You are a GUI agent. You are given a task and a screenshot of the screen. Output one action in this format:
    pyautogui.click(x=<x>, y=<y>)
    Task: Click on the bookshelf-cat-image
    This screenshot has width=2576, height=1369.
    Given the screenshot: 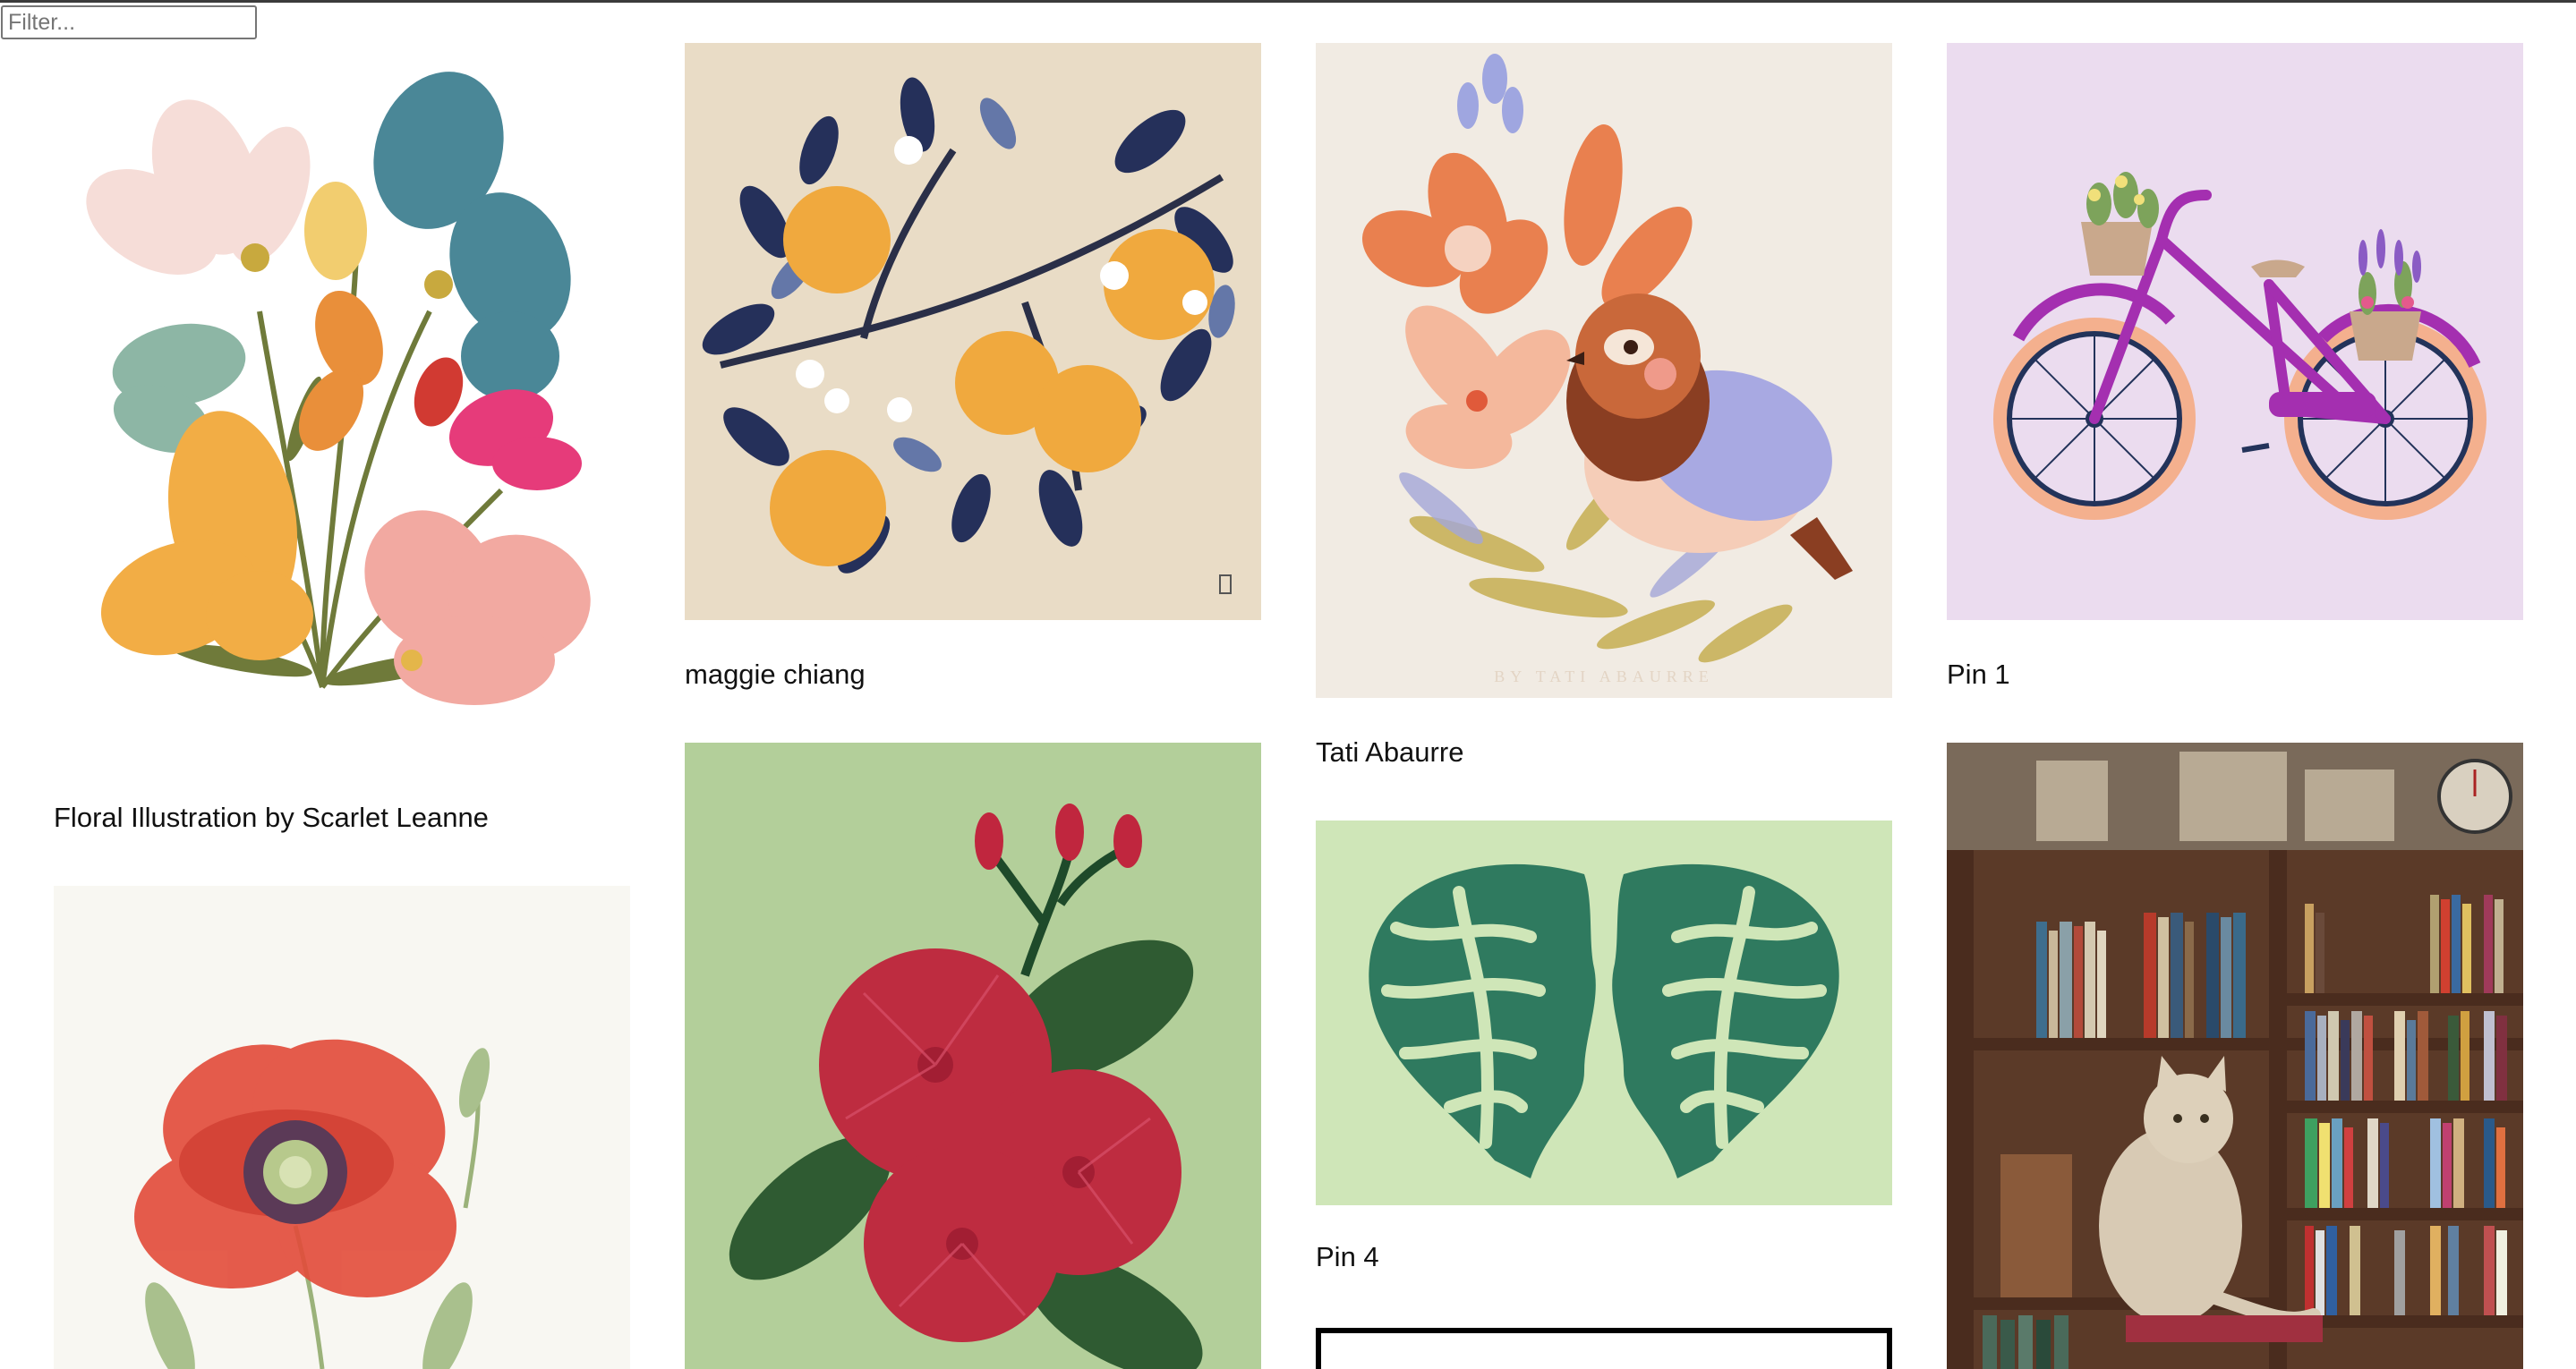 What is the action you would take?
    pyautogui.click(x=2235, y=1056)
    